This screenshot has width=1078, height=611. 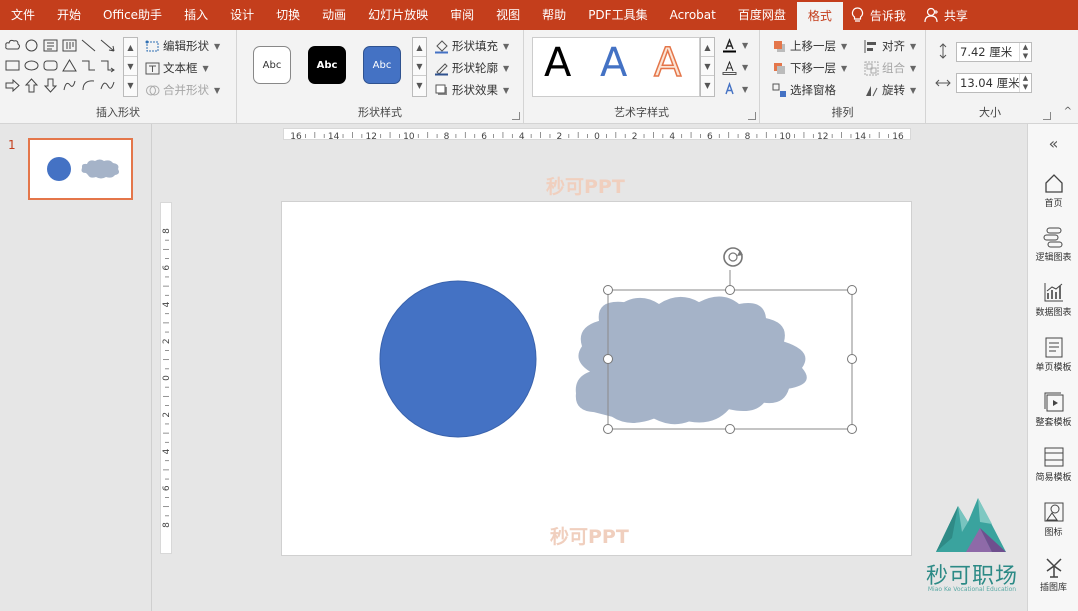 What do you see at coordinates (890, 68) in the screenshot?
I see `group-button: 组合 ▼` at bounding box center [890, 68].